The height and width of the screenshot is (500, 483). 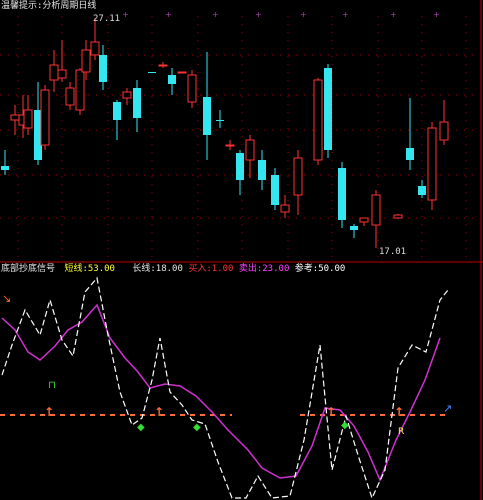 What do you see at coordinates (28, 269) in the screenshot?
I see `indicator-title: 底部抄底信号` at bounding box center [28, 269].